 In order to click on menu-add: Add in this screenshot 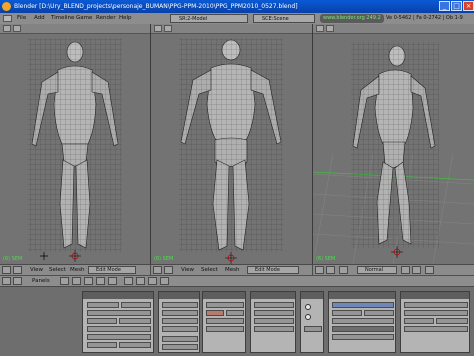, I will do `click(39, 18)`.